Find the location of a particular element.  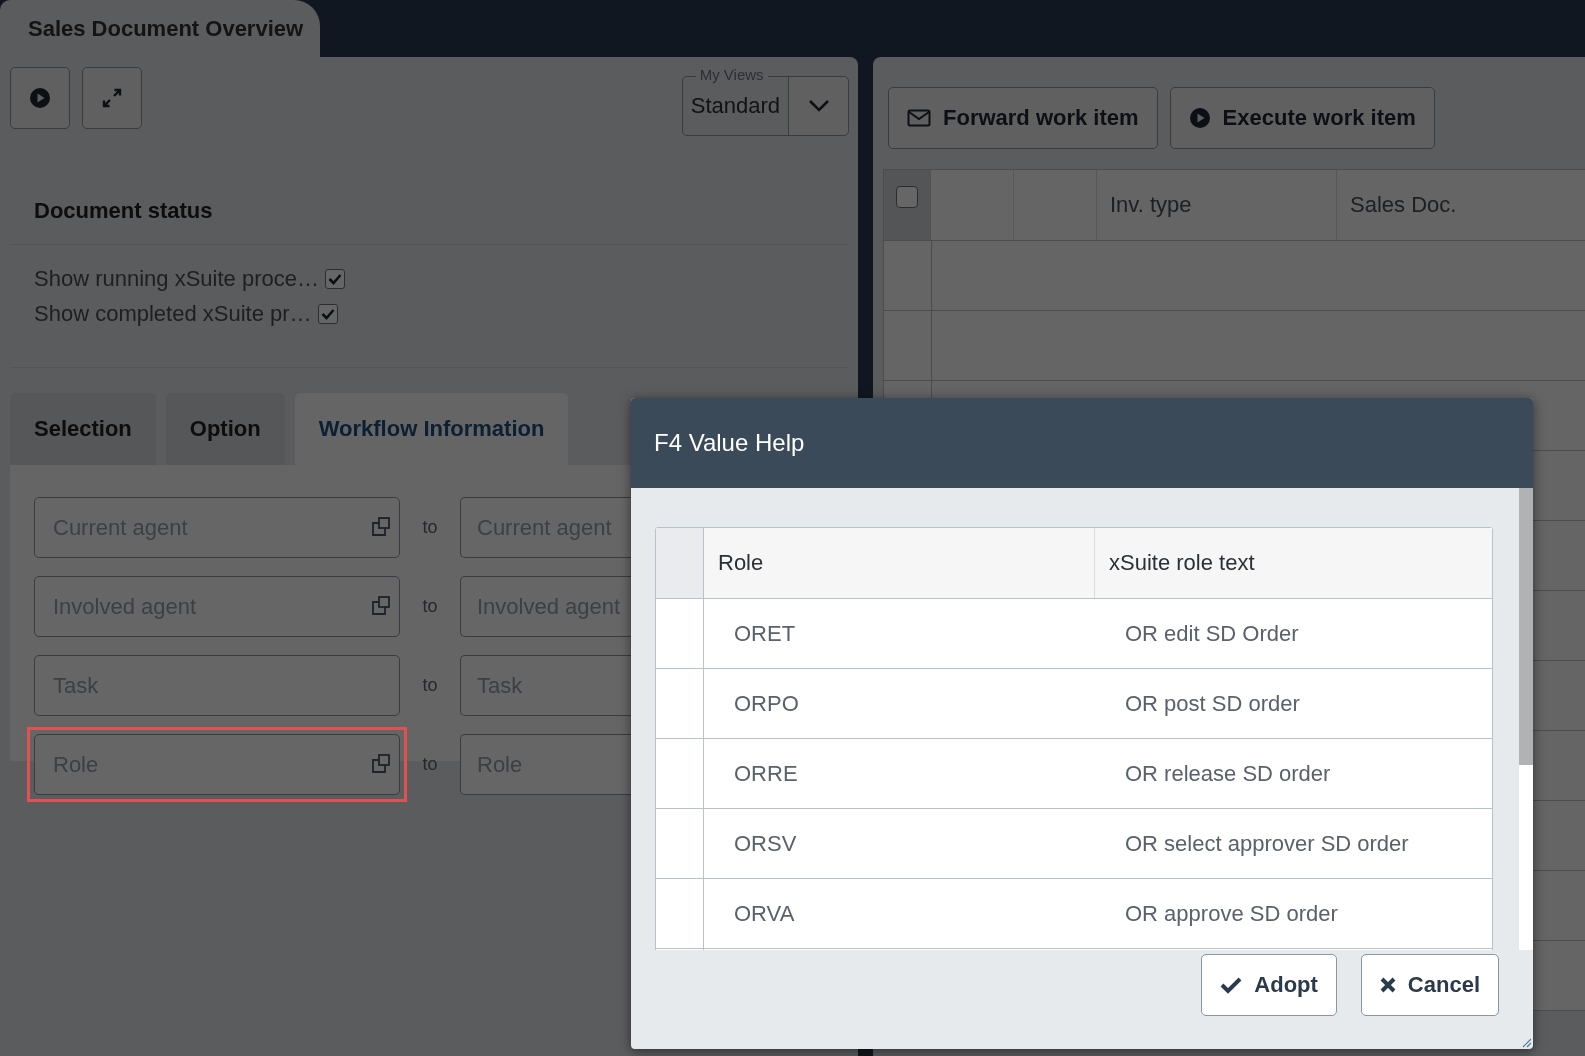

column-header: Role is located at coordinates (899, 563).